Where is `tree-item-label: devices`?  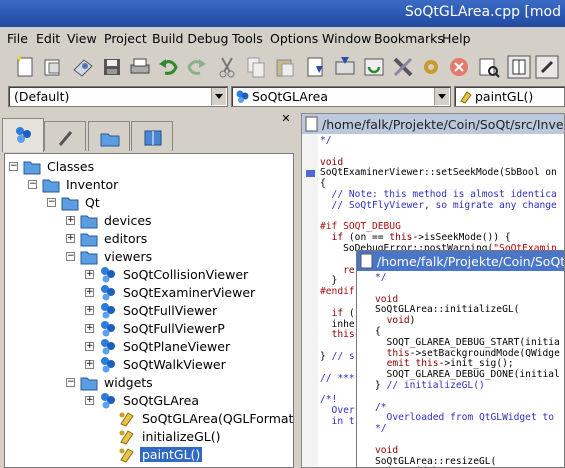 tree-item-label: devices is located at coordinates (128, 220).